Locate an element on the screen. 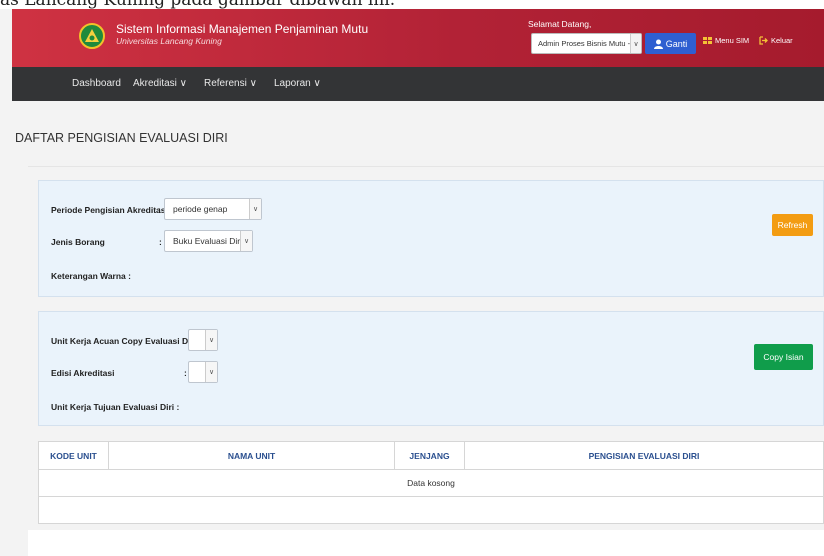  edisi-colon: : is located at coordinates (185, 373).